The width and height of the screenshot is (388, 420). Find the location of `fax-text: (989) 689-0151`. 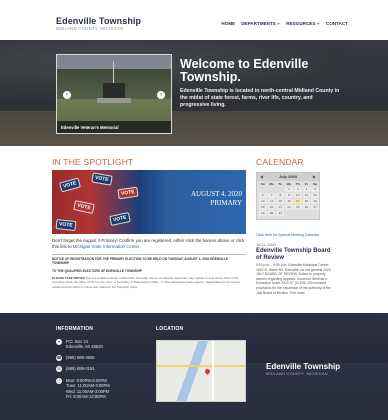

fax-text: (989) 689-0151 is located at coordinates (80, 368).